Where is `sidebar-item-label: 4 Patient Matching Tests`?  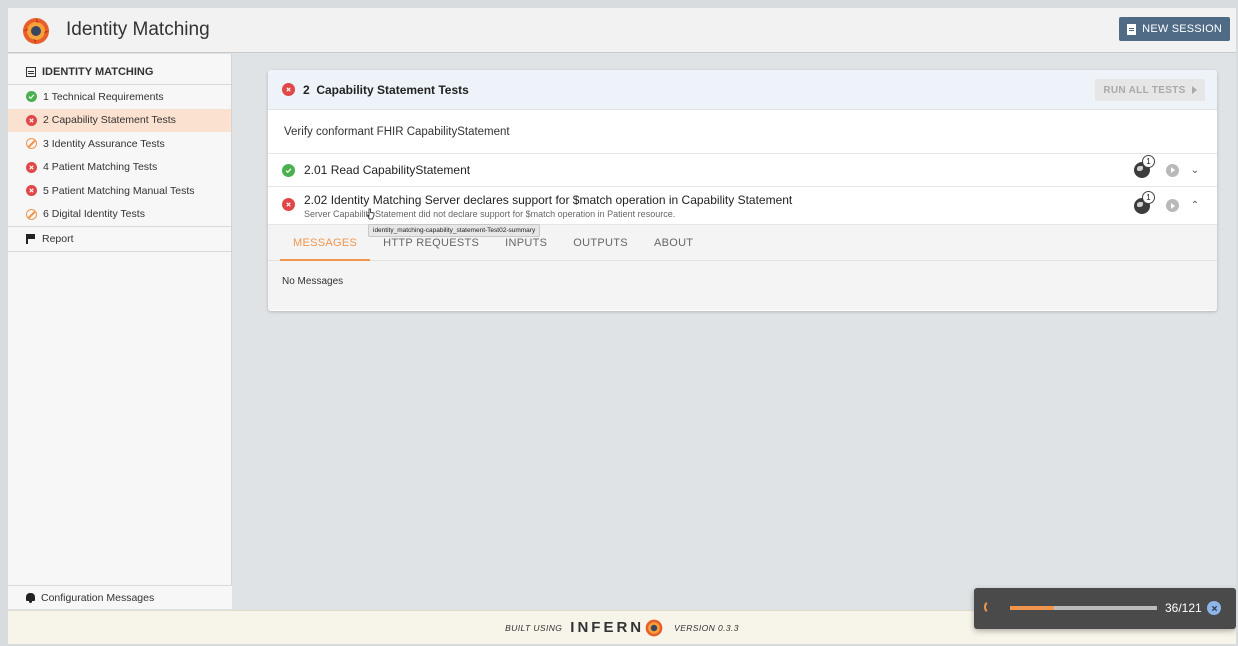 sidebar-item-label: 4 Patient Matching Tests is located at coordinates (100, 167).